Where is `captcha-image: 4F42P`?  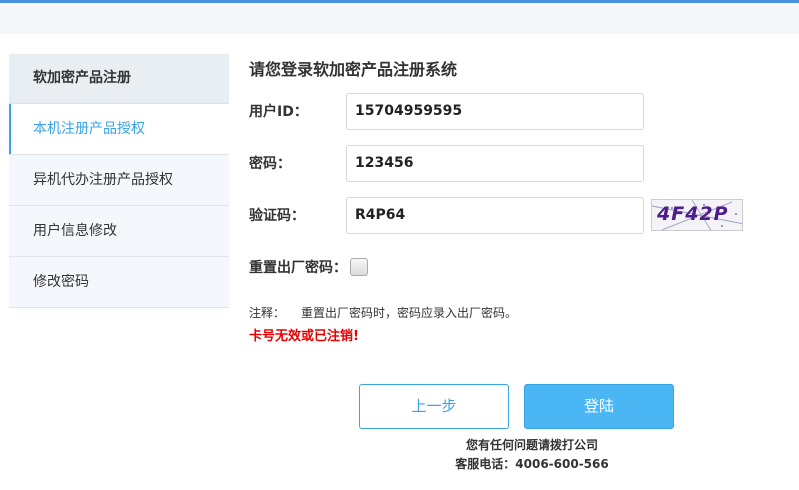
captcha-image: 4F42P is located at coordinates (697, 215).